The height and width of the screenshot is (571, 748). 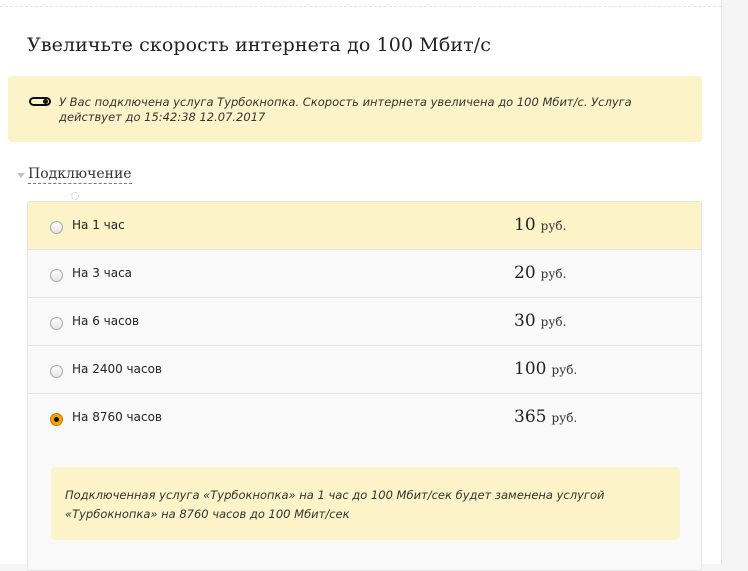 What do you see at coordinates (98, 225) in the screenshot?
I see `option-label: На 1 час` at bounding box center [98, 225].